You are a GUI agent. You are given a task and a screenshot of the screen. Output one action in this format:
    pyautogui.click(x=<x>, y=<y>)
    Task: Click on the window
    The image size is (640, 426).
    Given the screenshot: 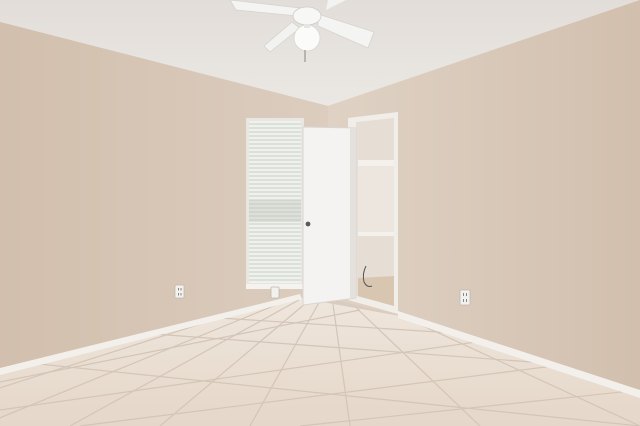 What is the action you would take?
    pyautogui.click(x=275, y=203)
    